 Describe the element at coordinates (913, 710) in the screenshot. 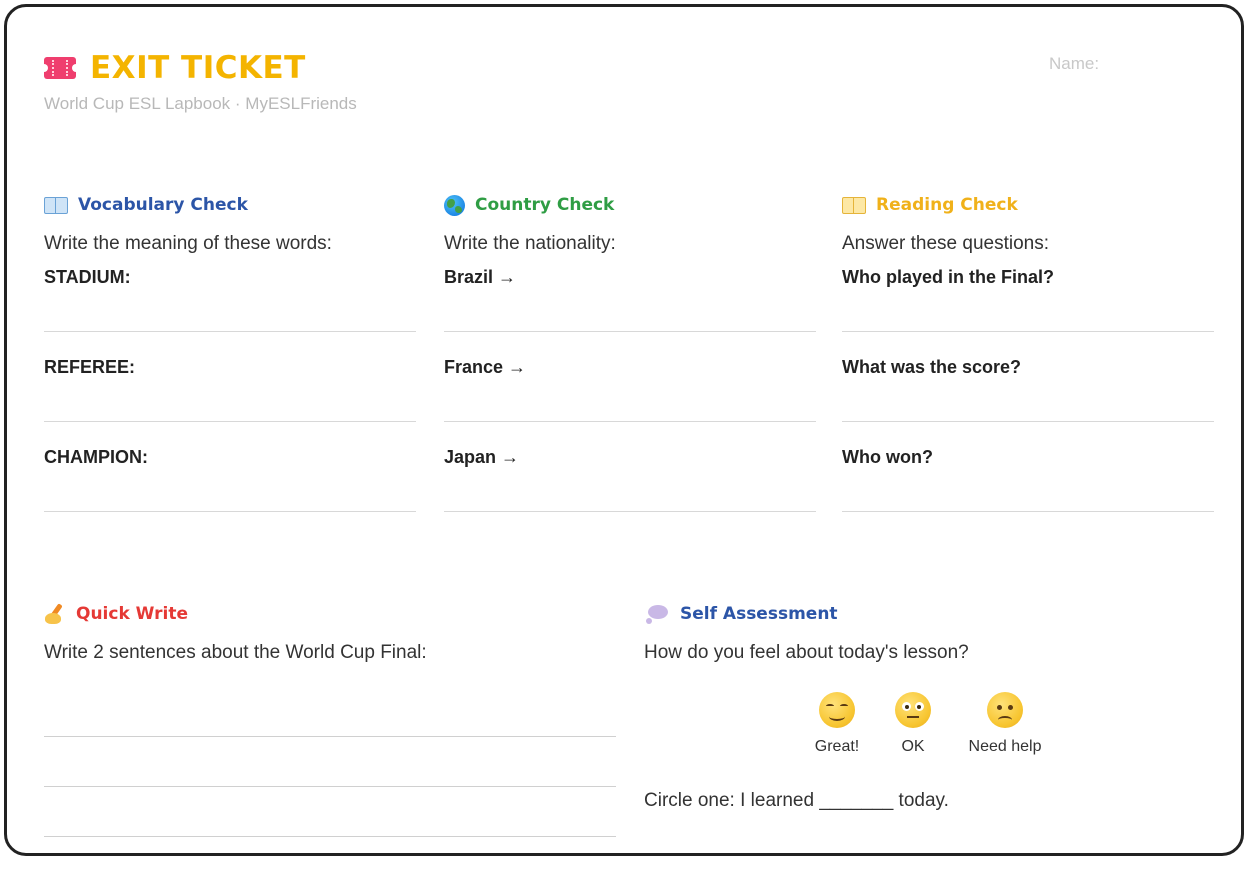

I see `neutral-face-icon` at that location.